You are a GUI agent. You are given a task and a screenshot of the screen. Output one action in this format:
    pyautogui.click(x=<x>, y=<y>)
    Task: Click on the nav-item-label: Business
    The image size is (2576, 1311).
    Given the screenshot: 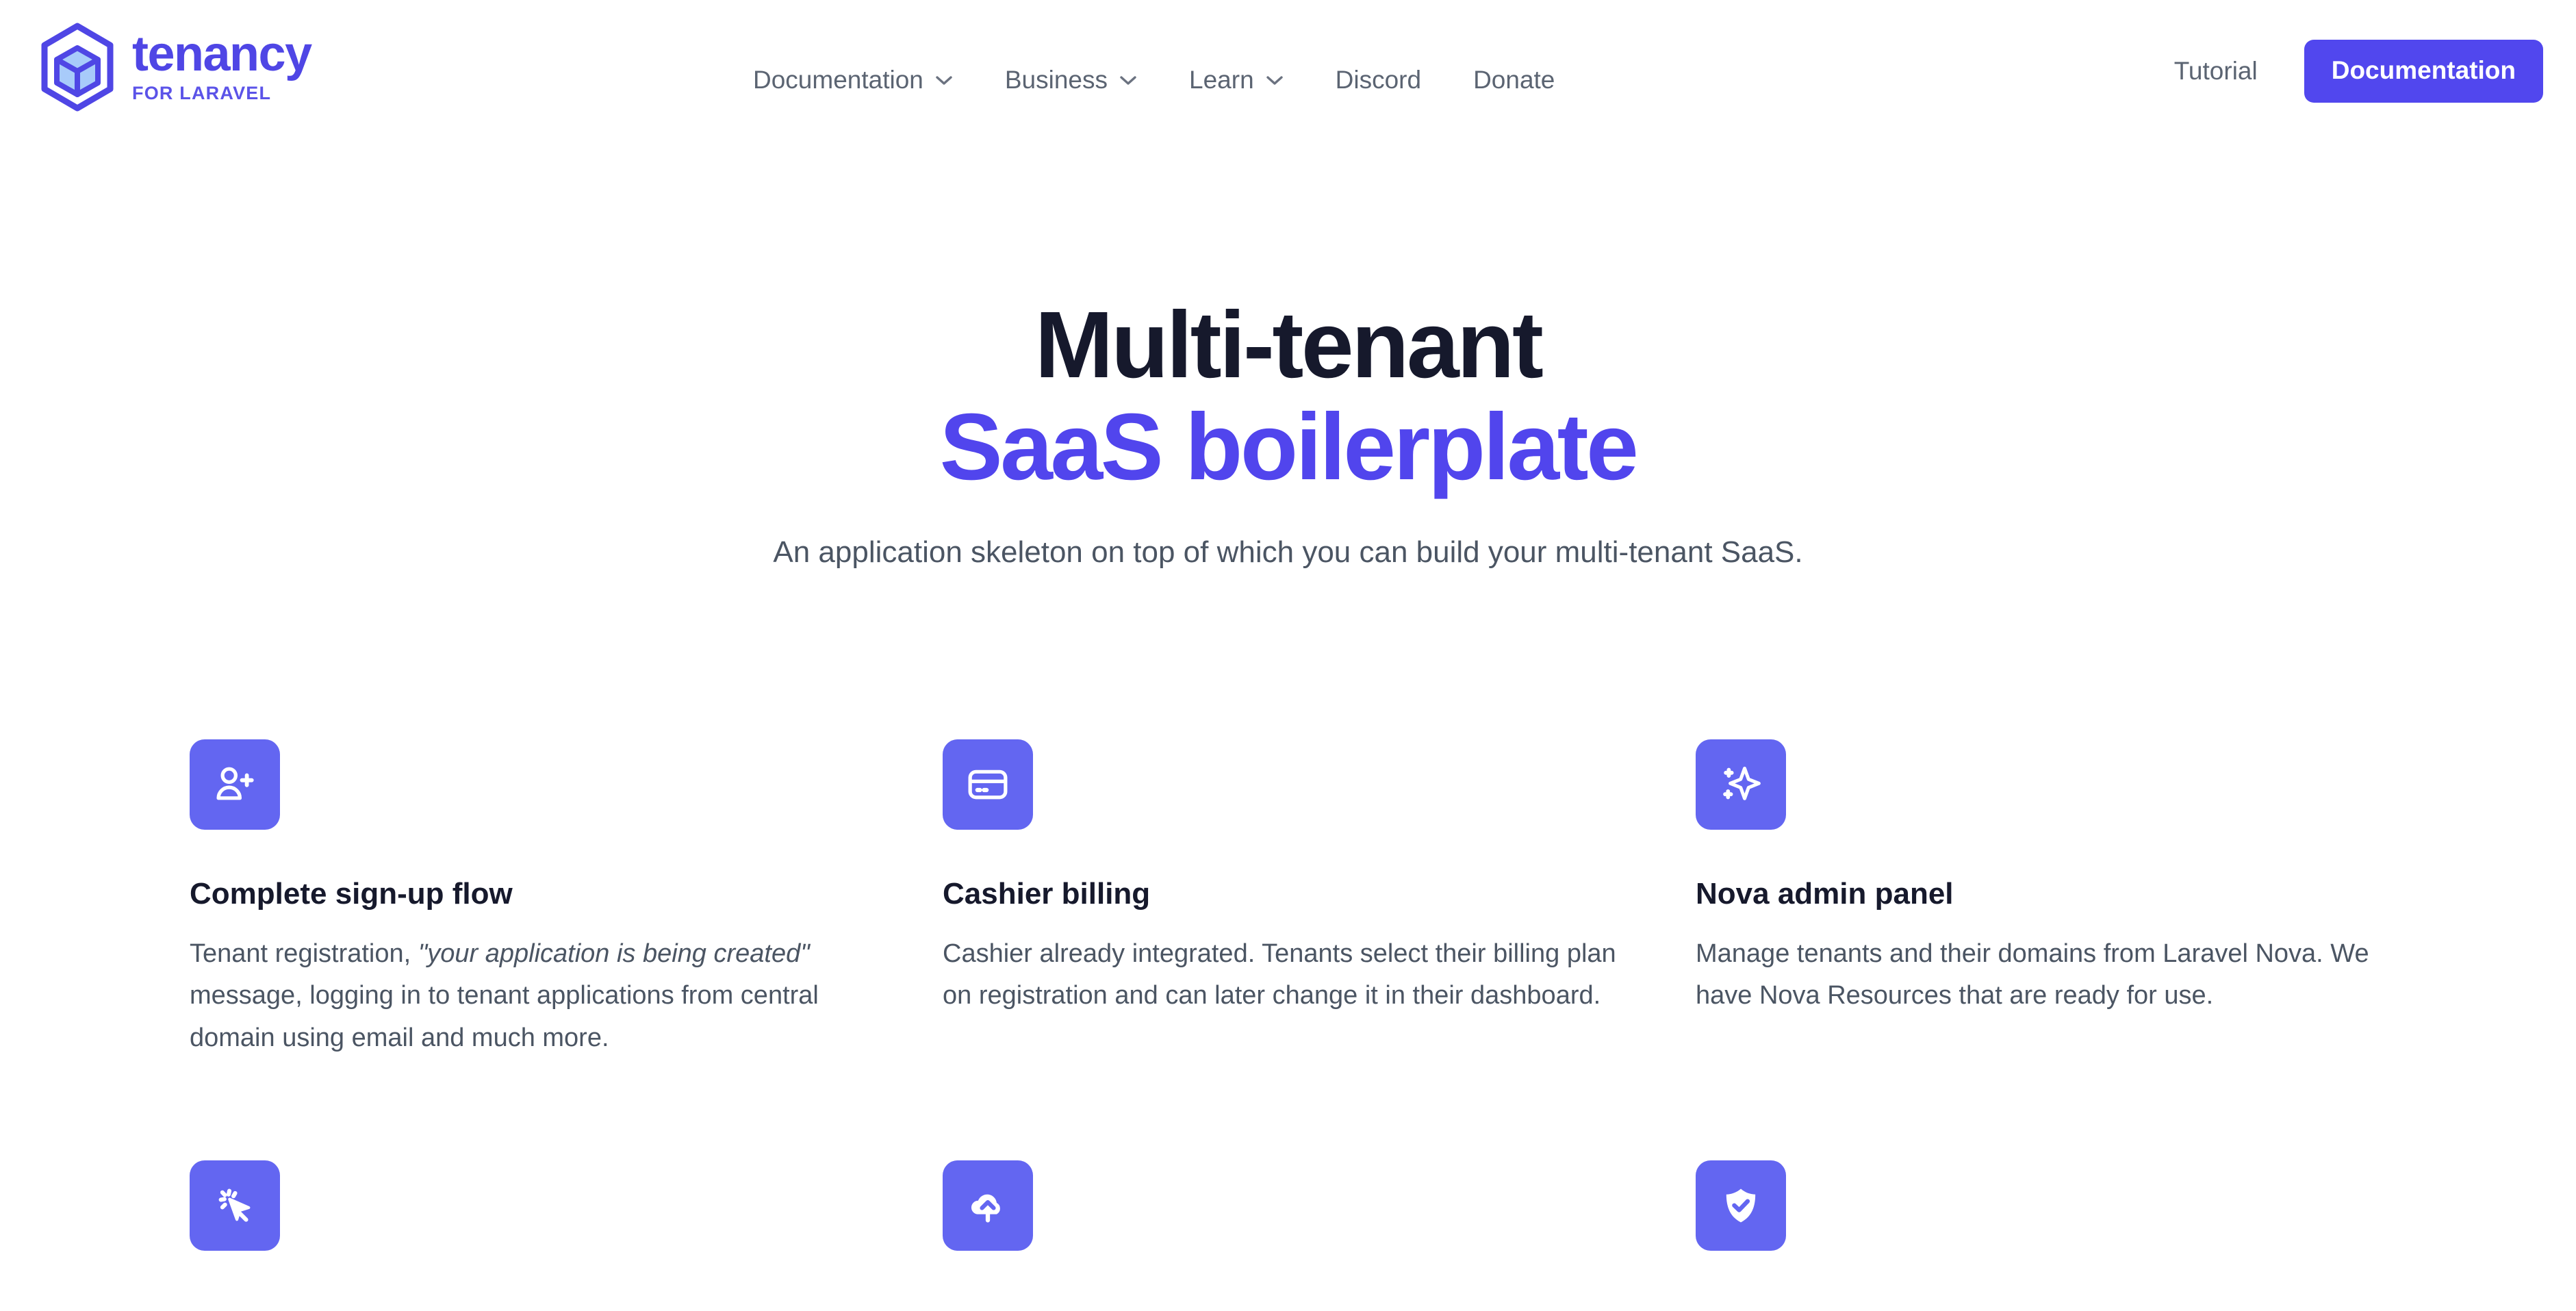 What is the action you would take?
    pyautogui.click(x=1056, y=80)
    